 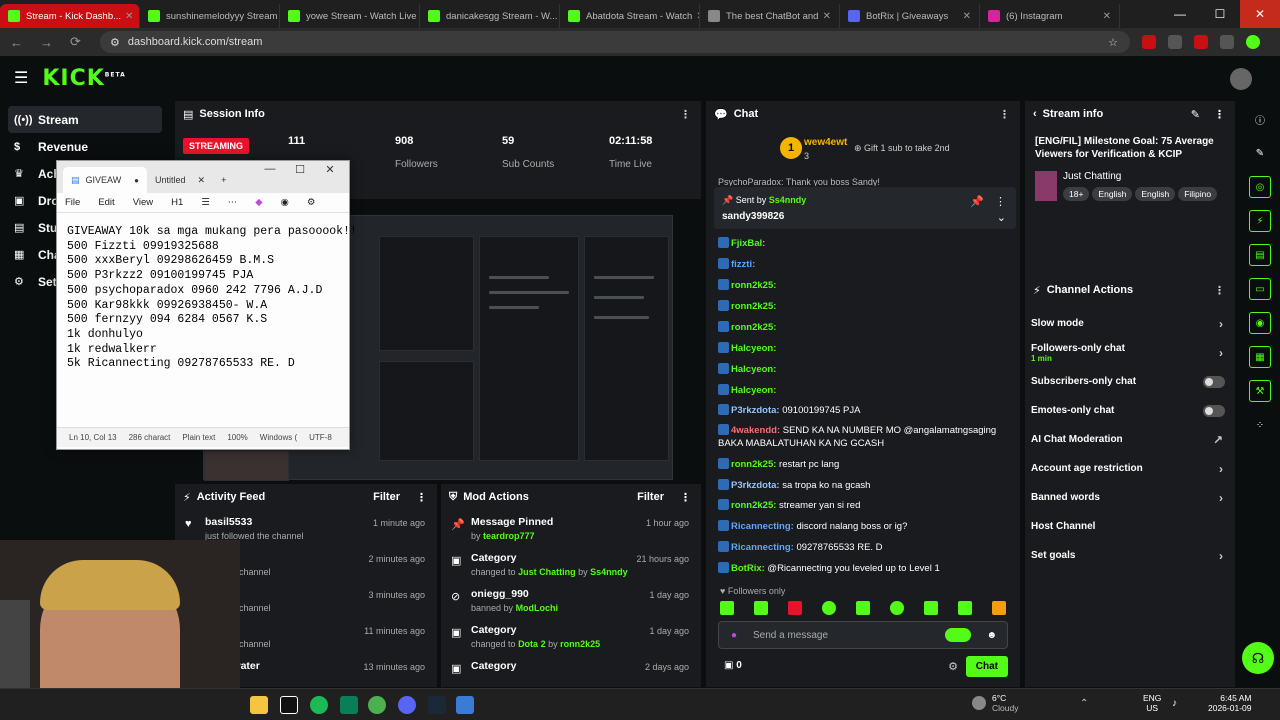 I want to click on steam-icon, so click(x=437, y=705).